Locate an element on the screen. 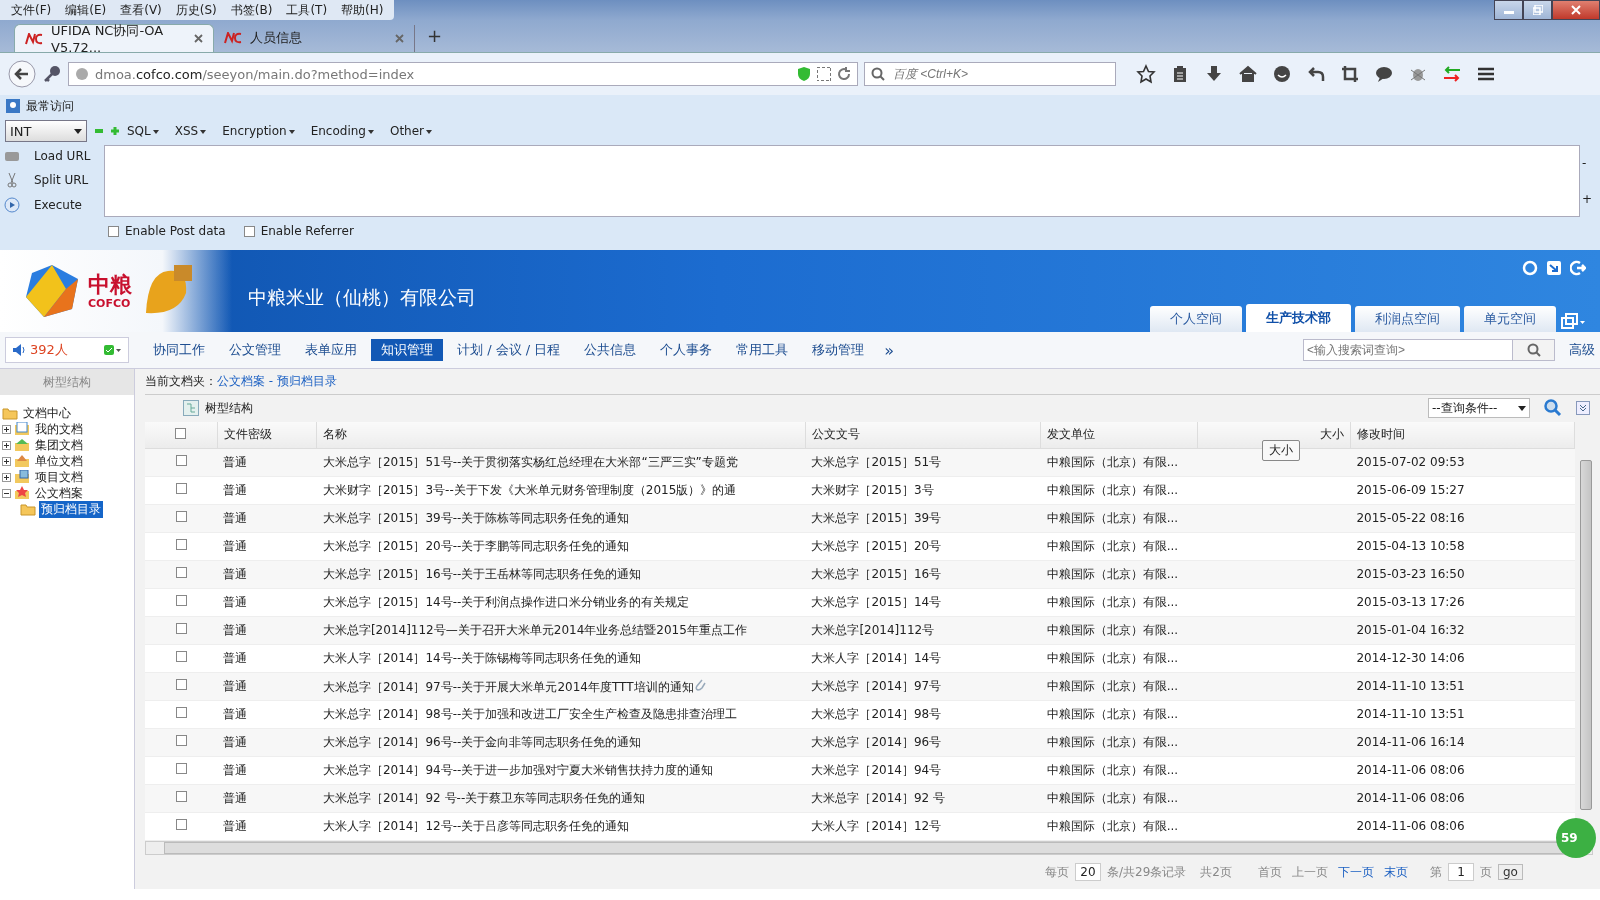 This screenshot has height=900, width=1600. bookmark-star-icon is located at coordinates (1146, 74).